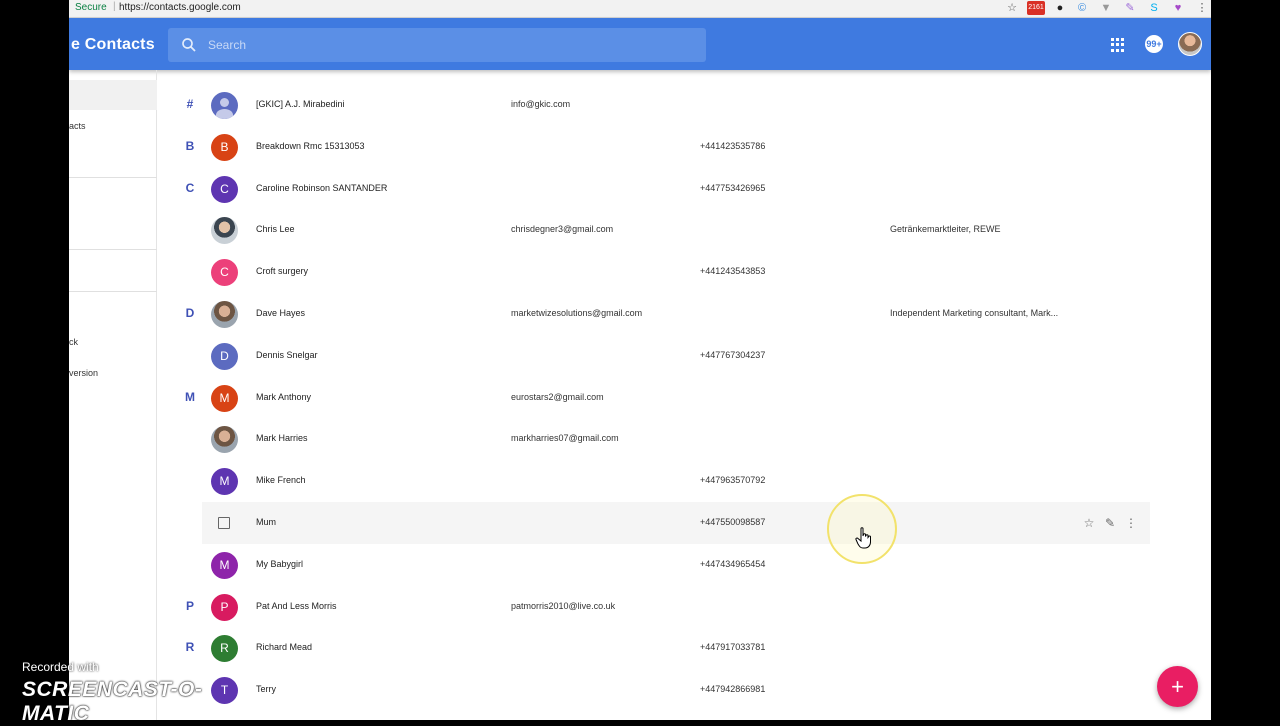 This screenshot has height=726, width=1280. Describe the element at coordinates (733, 354) in the screenshot. I see `contact-phone: +447767304237` at that location.